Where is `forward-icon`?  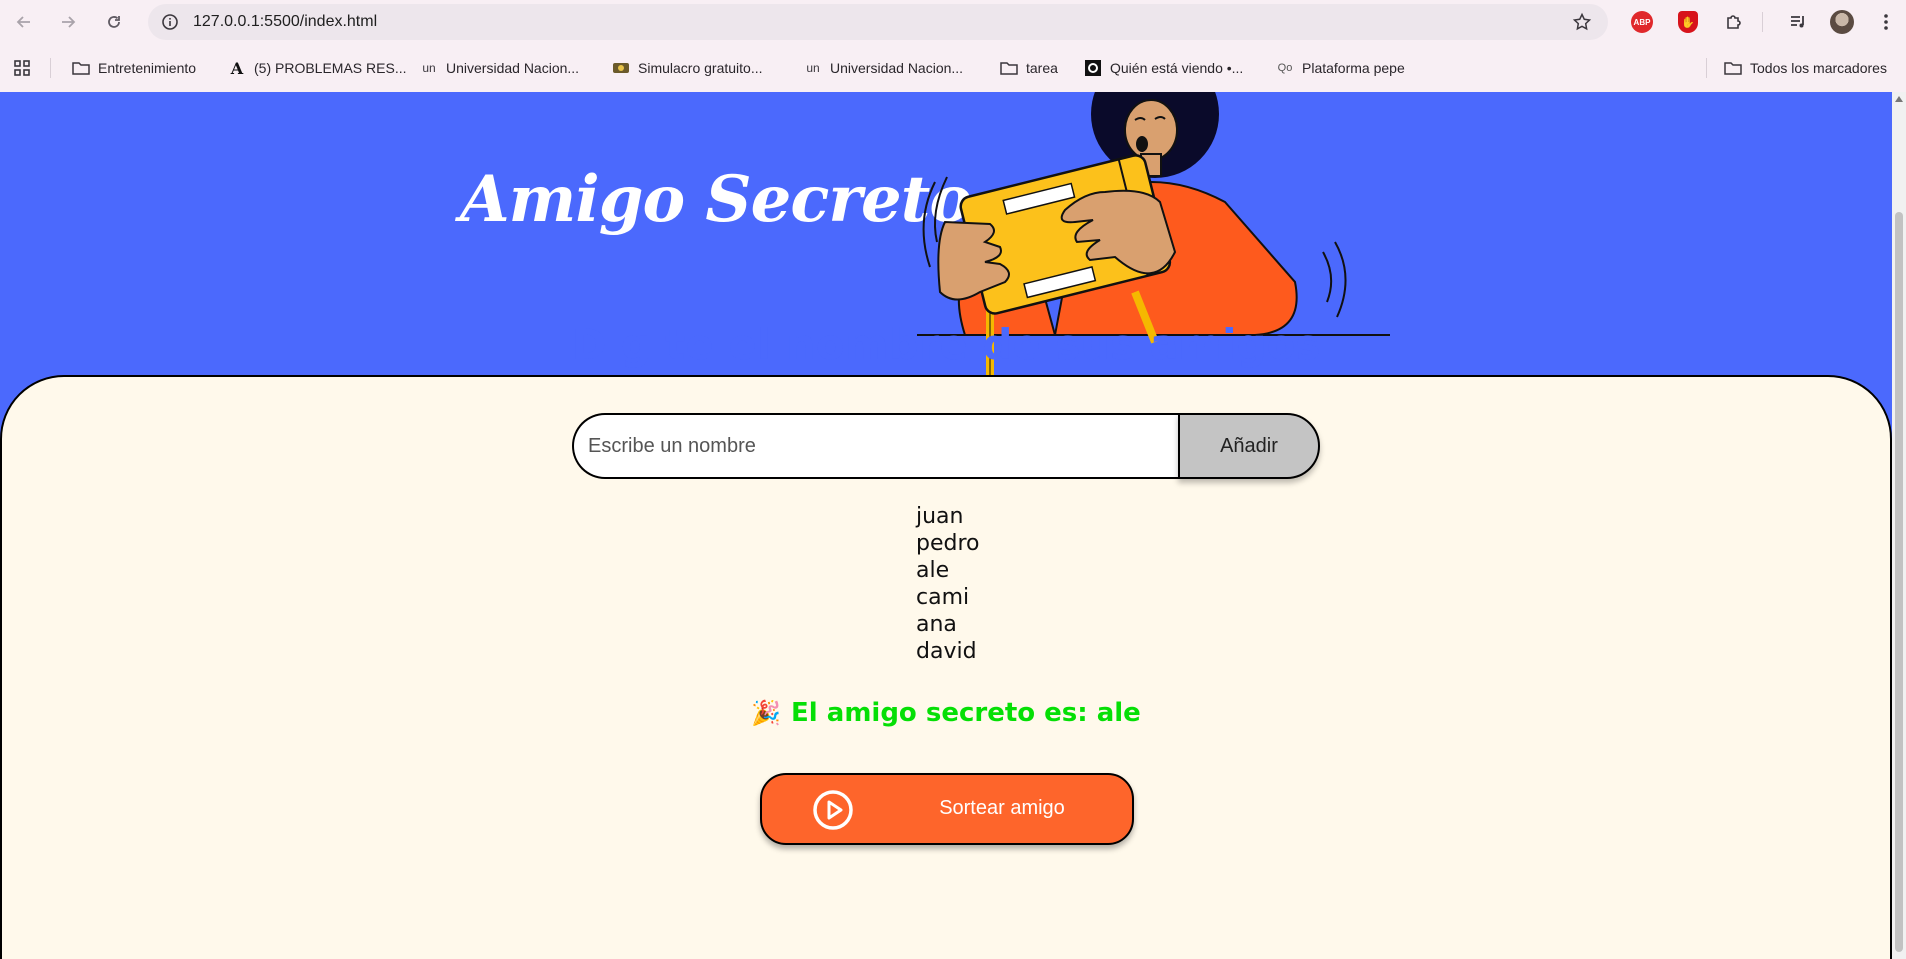
forward-icon is located at coordinates (68, 22).